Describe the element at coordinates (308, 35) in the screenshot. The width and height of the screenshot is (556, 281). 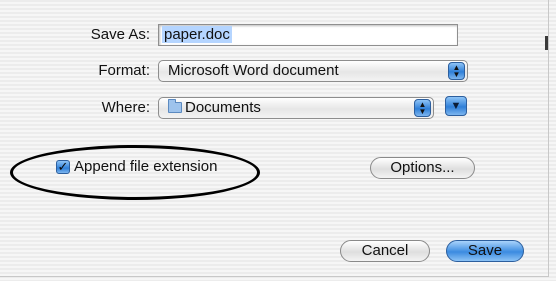
I see `filename-input: paper.doc` at that location.